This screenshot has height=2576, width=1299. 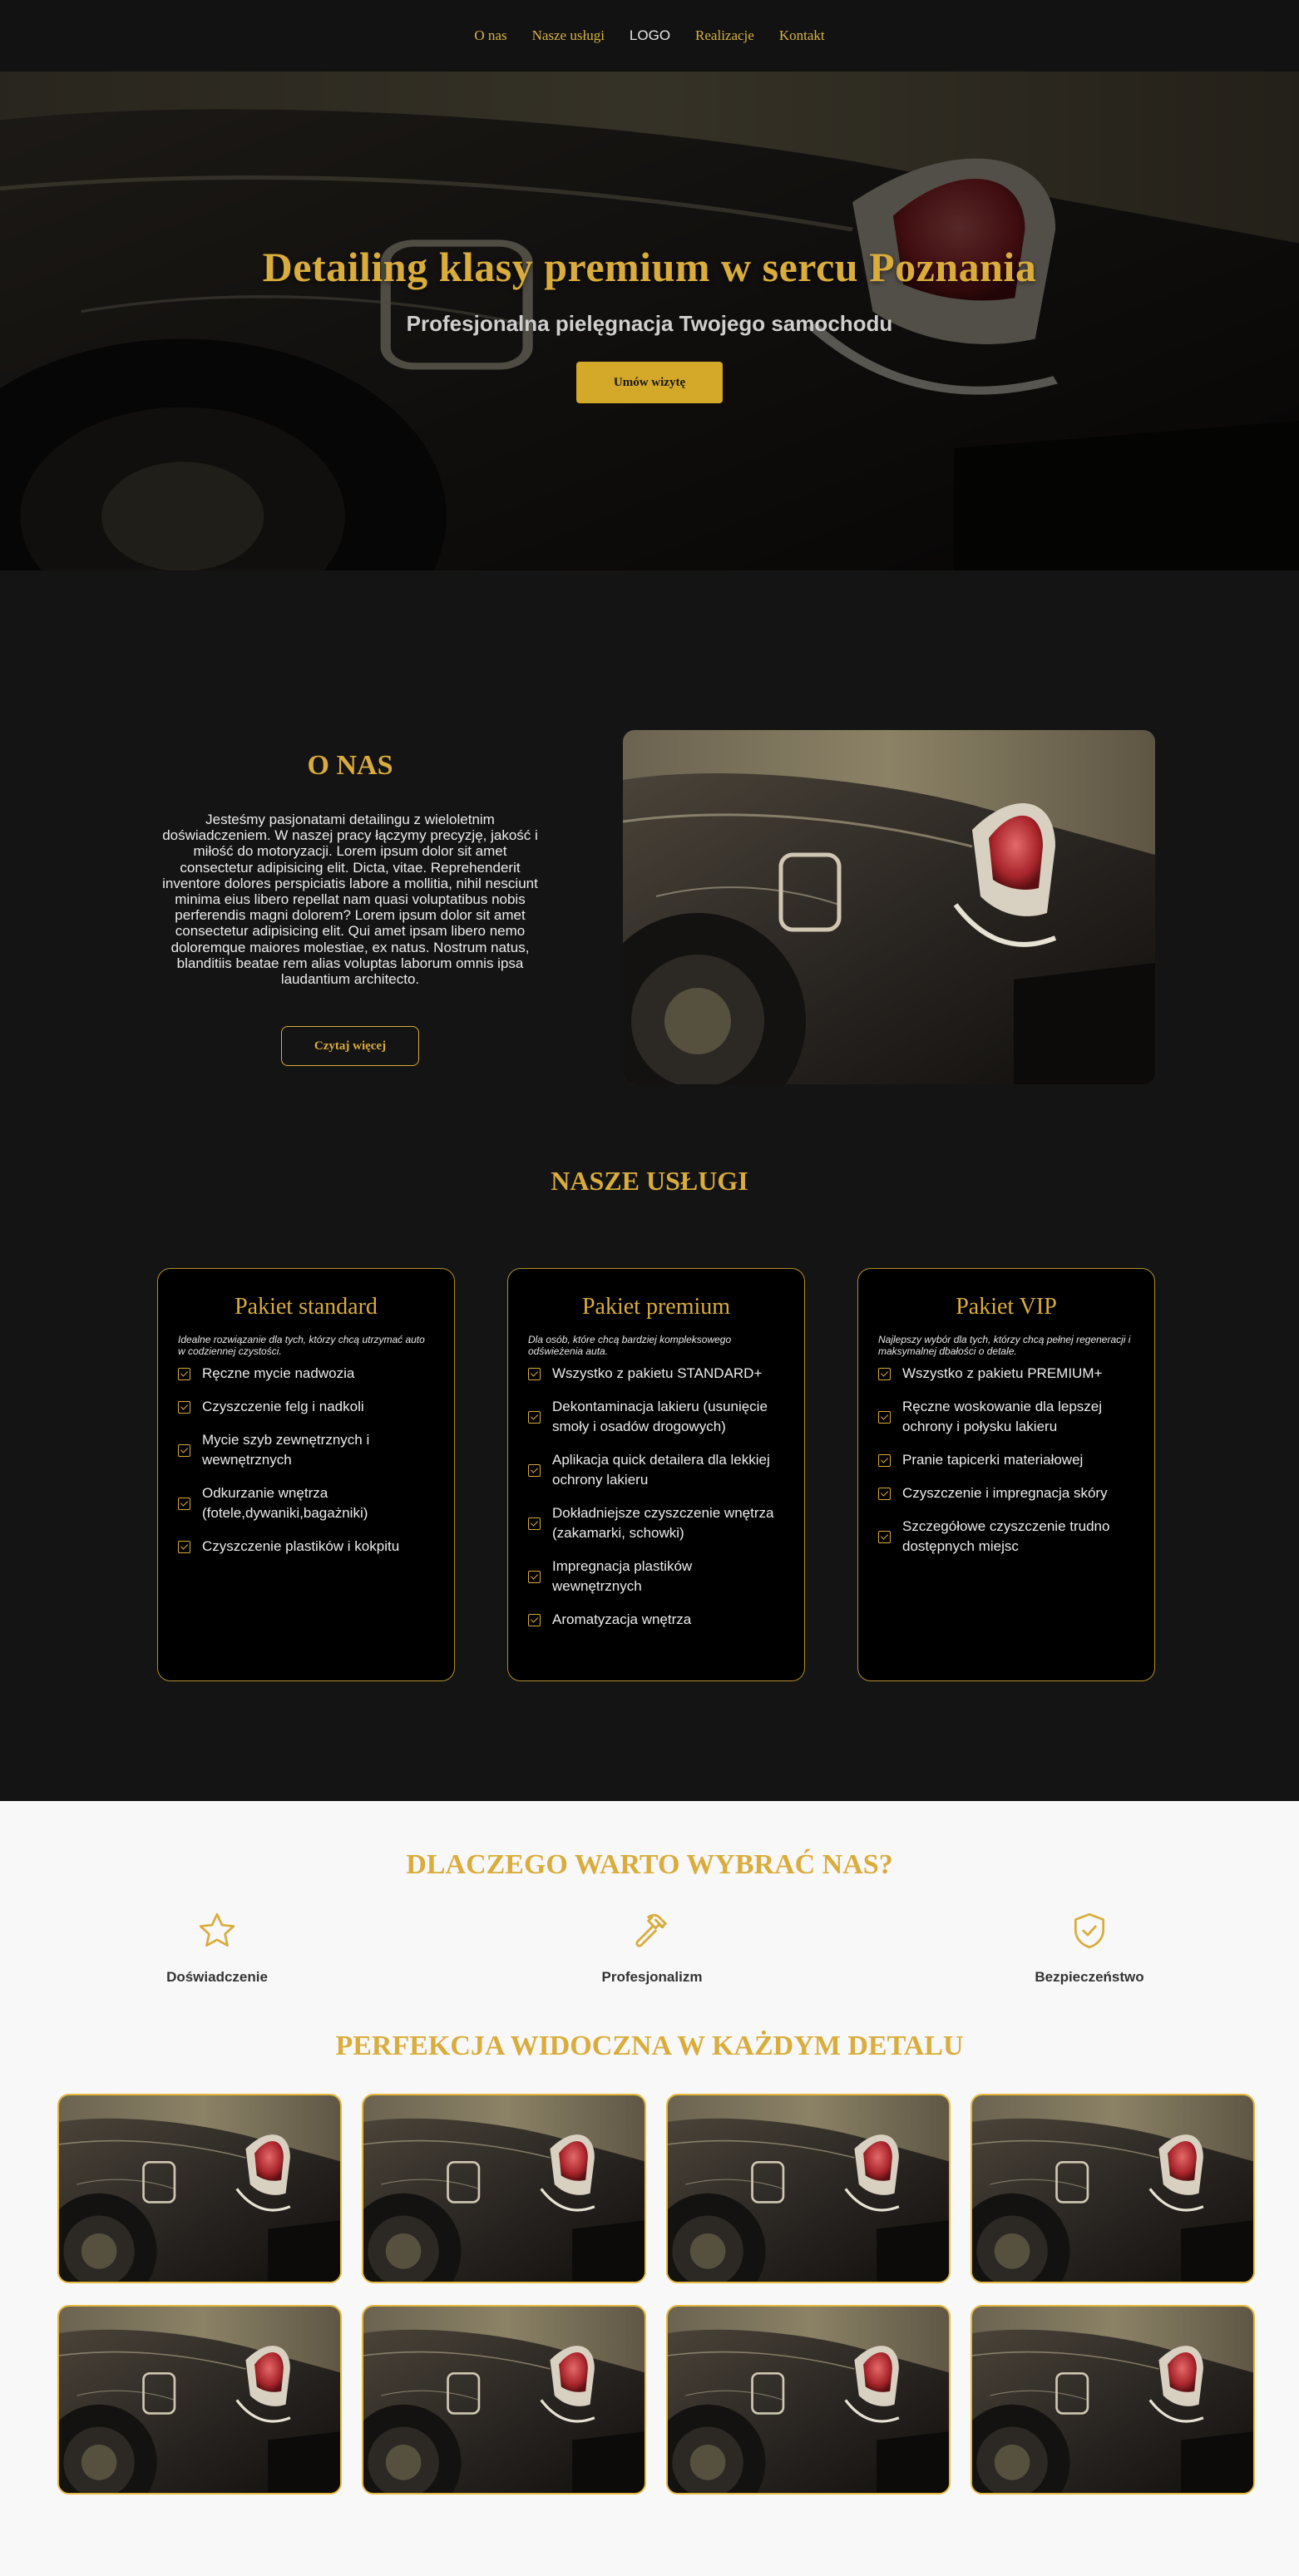 I want to click on book-visit-button: Umów wizytę, so click(x=649, y=382).